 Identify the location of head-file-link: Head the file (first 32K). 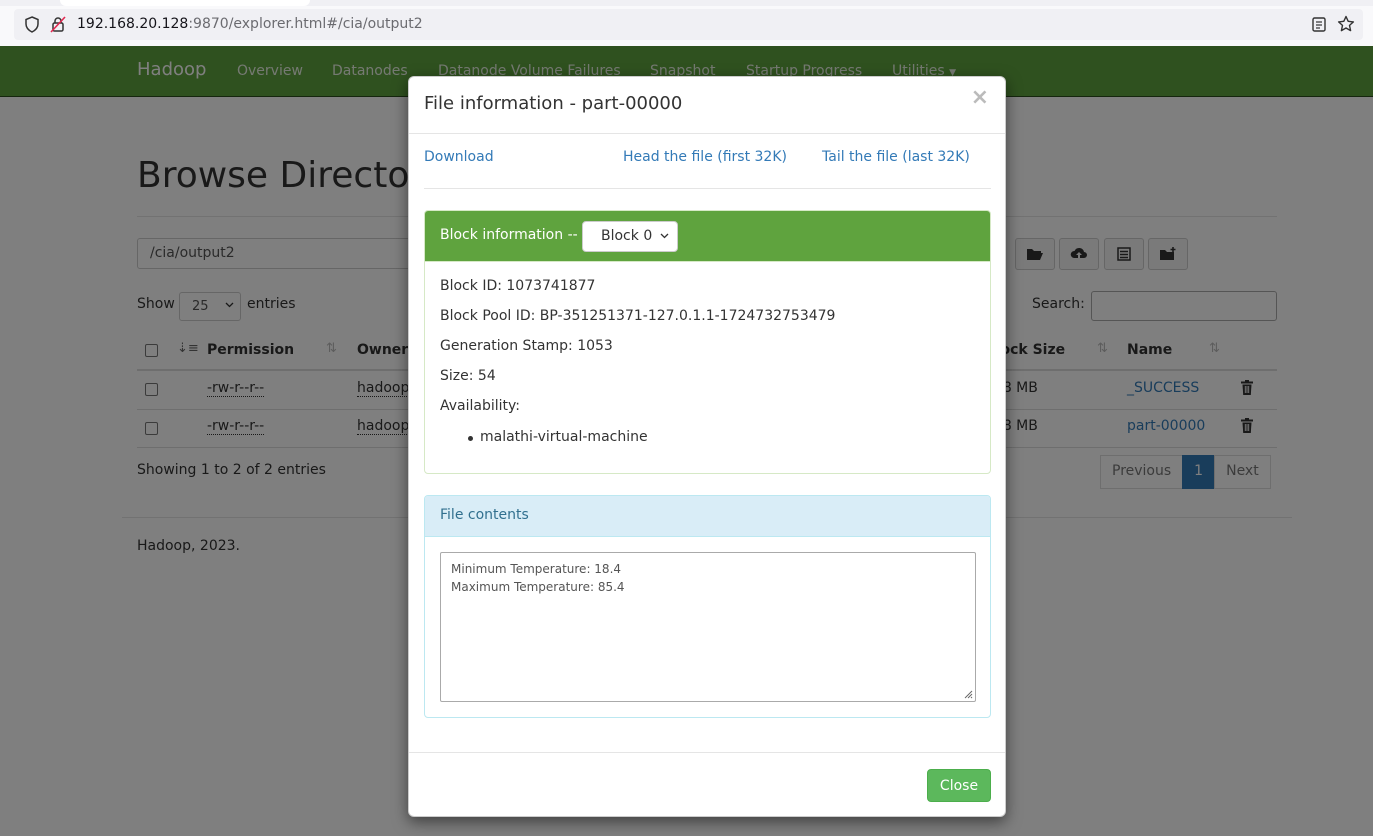
(705, 157).